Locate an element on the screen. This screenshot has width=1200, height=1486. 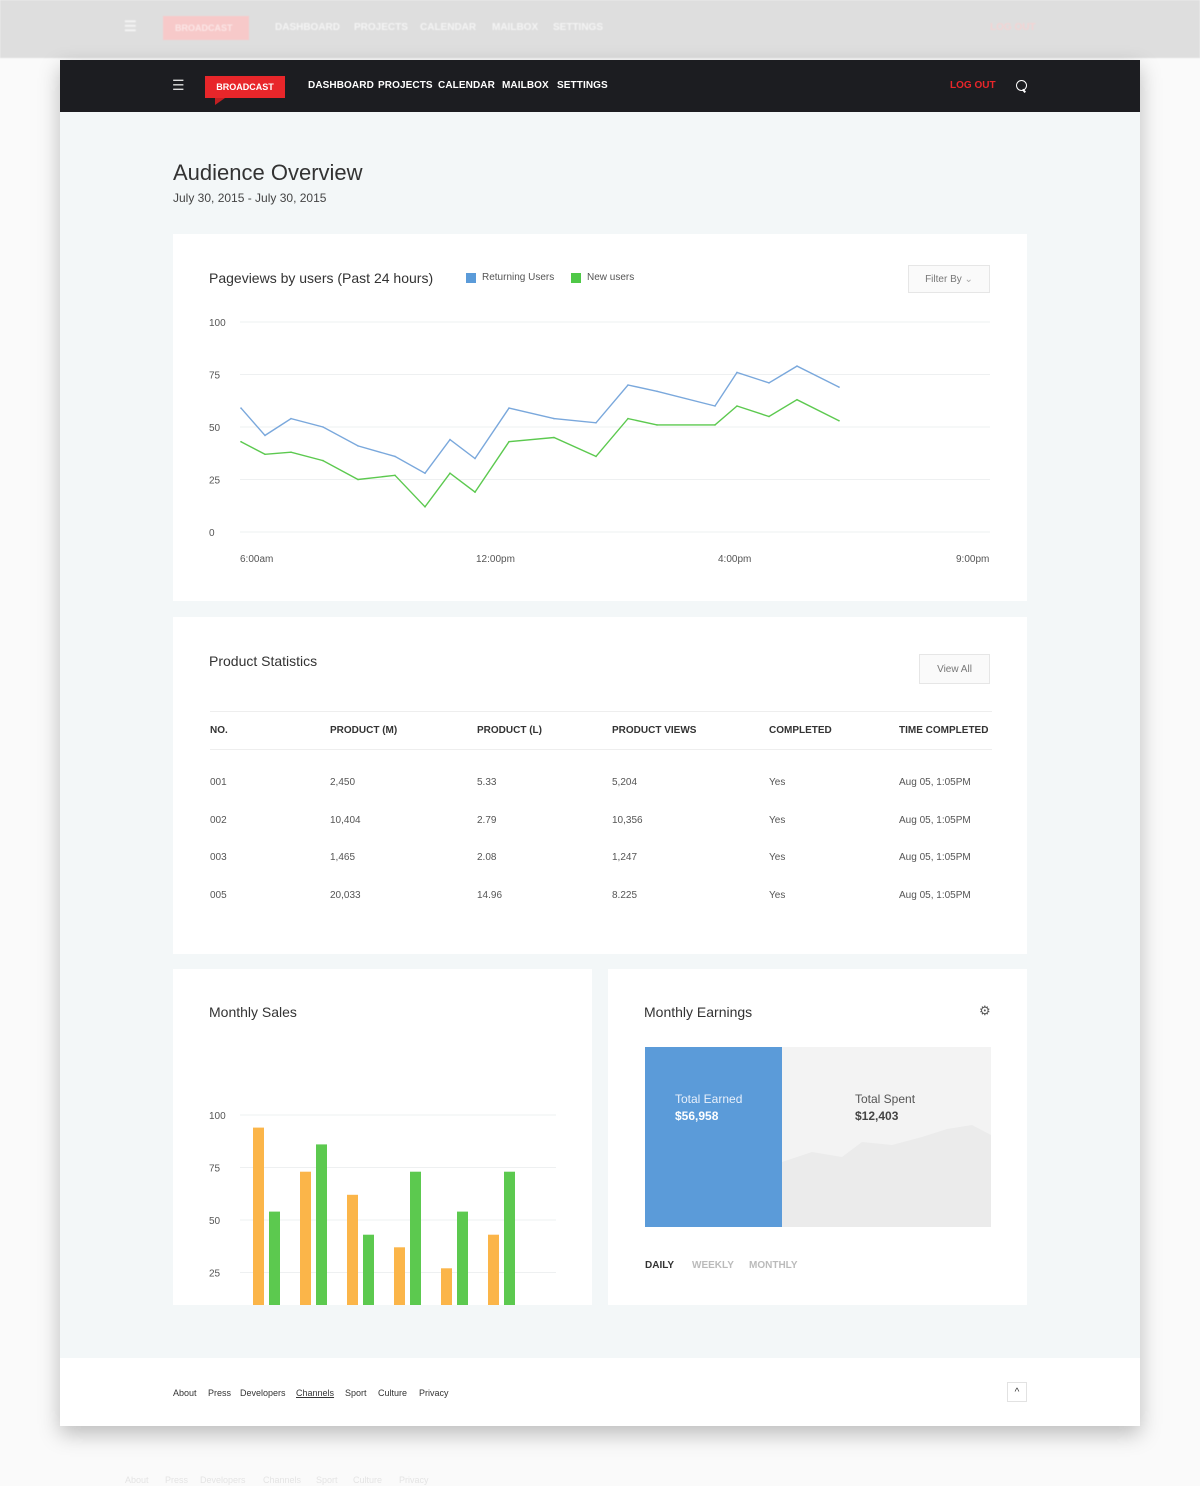
footer-developers: Developers is located at coordinates (263, 1393).